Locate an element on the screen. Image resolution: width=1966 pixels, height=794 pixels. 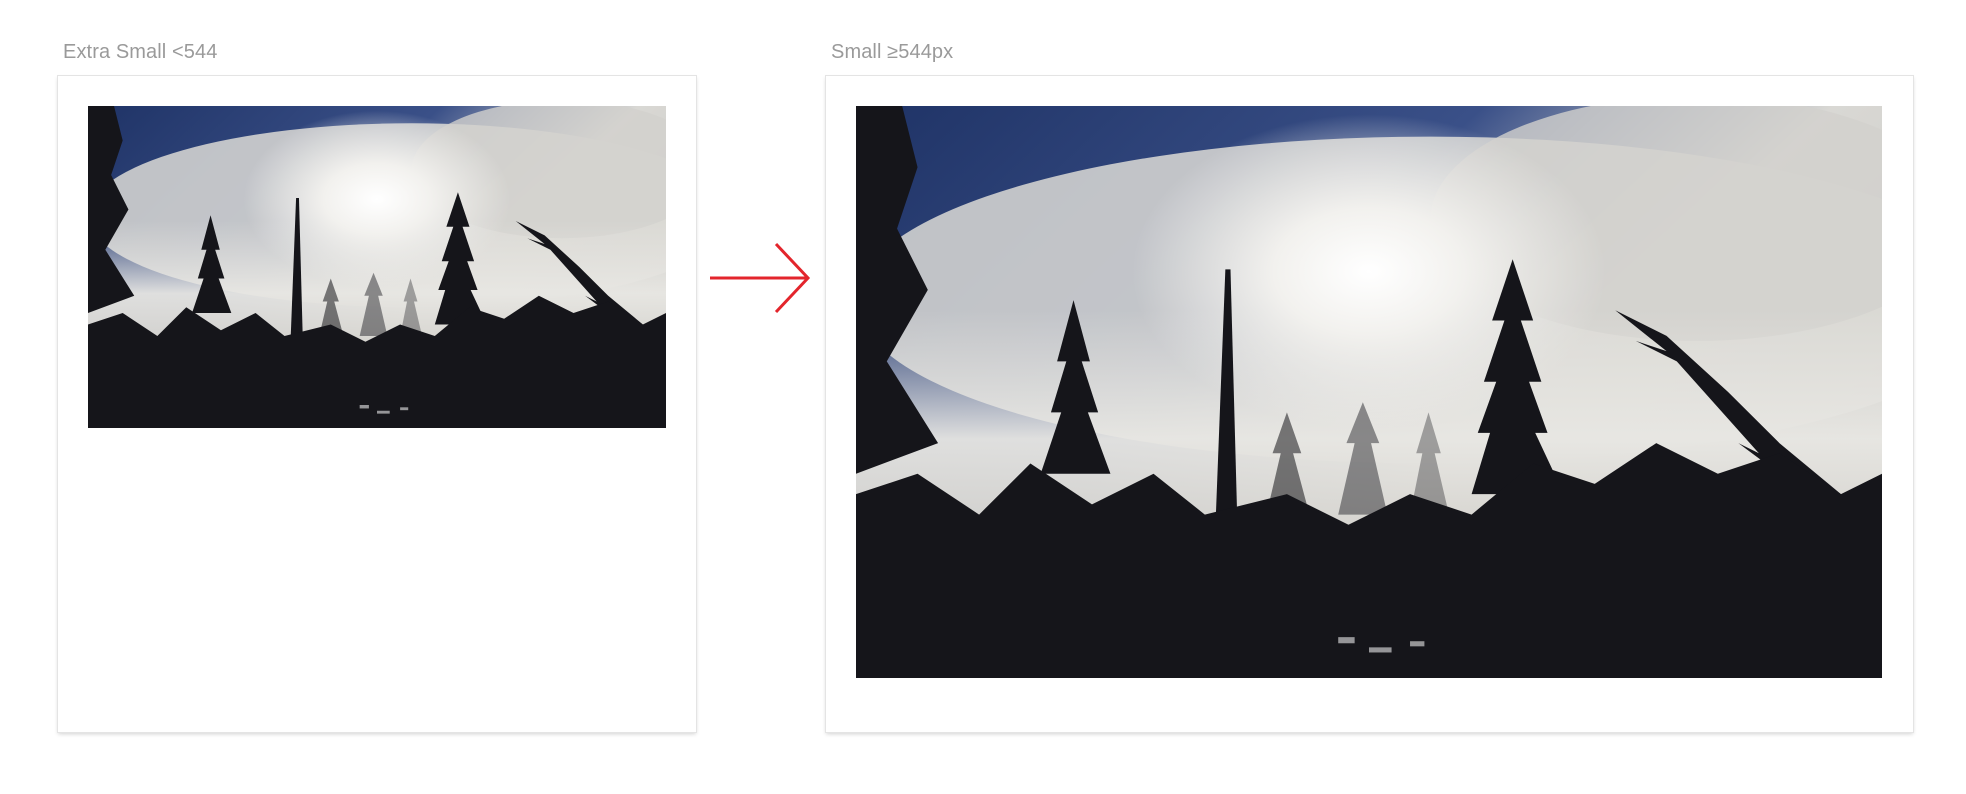
arrow-right-icon is located at coordinates (760, 278).